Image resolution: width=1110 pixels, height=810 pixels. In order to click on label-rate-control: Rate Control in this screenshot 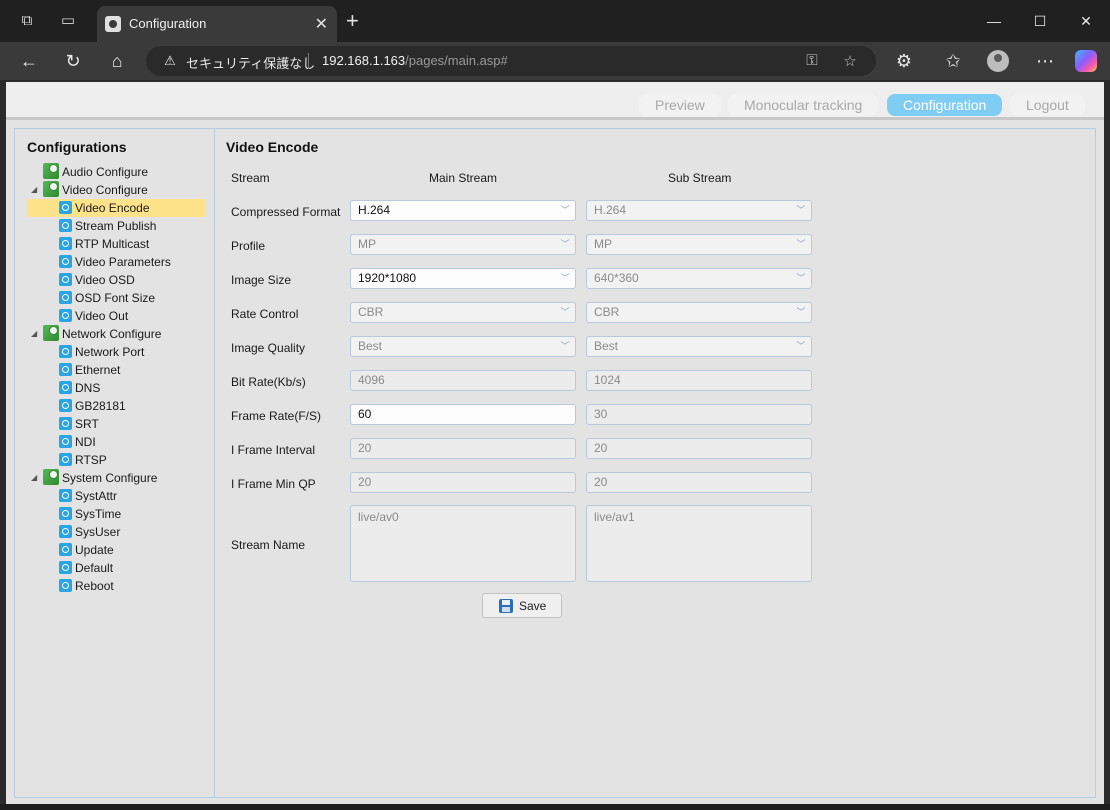, I will do `click(265, 314)`.